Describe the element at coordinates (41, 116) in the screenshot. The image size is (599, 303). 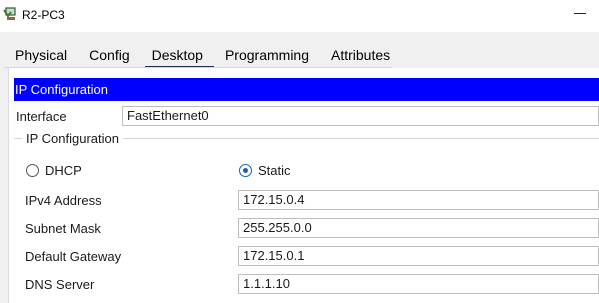
I see `interface-label: Interface` at that location.